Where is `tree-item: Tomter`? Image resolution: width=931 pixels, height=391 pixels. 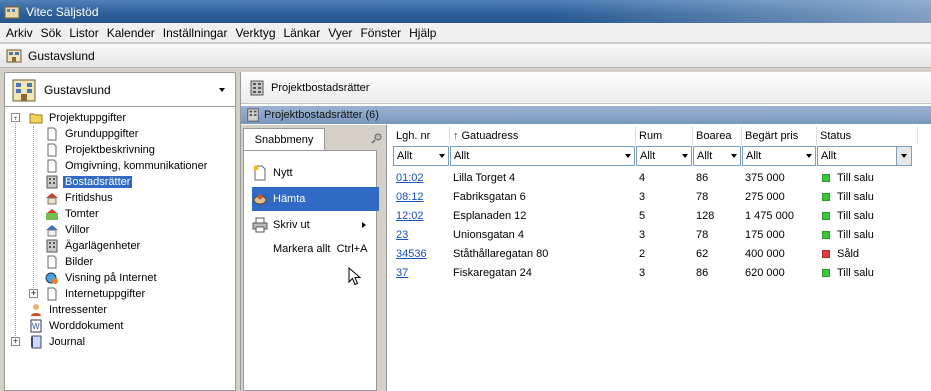 tree-item: Tomter is located at coordinates (120, 214).